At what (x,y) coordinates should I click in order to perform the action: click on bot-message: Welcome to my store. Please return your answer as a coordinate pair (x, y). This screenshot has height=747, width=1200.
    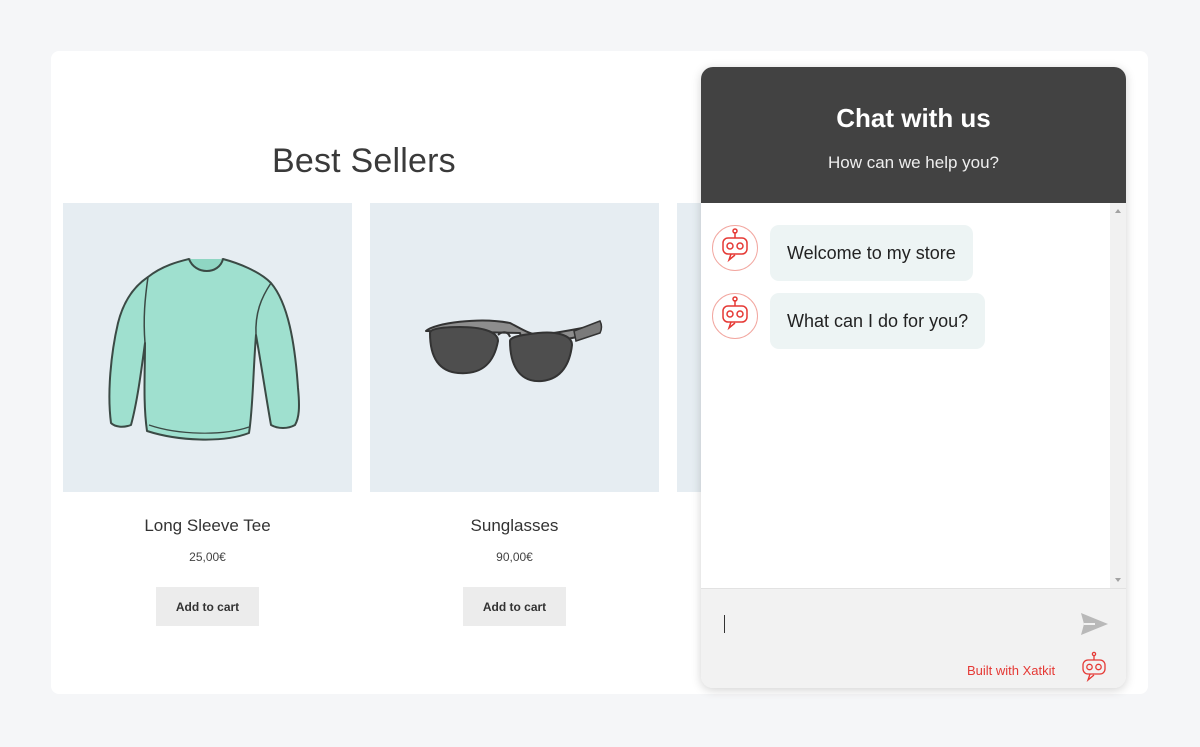
    Looking at the image, I should click on (871, 253).